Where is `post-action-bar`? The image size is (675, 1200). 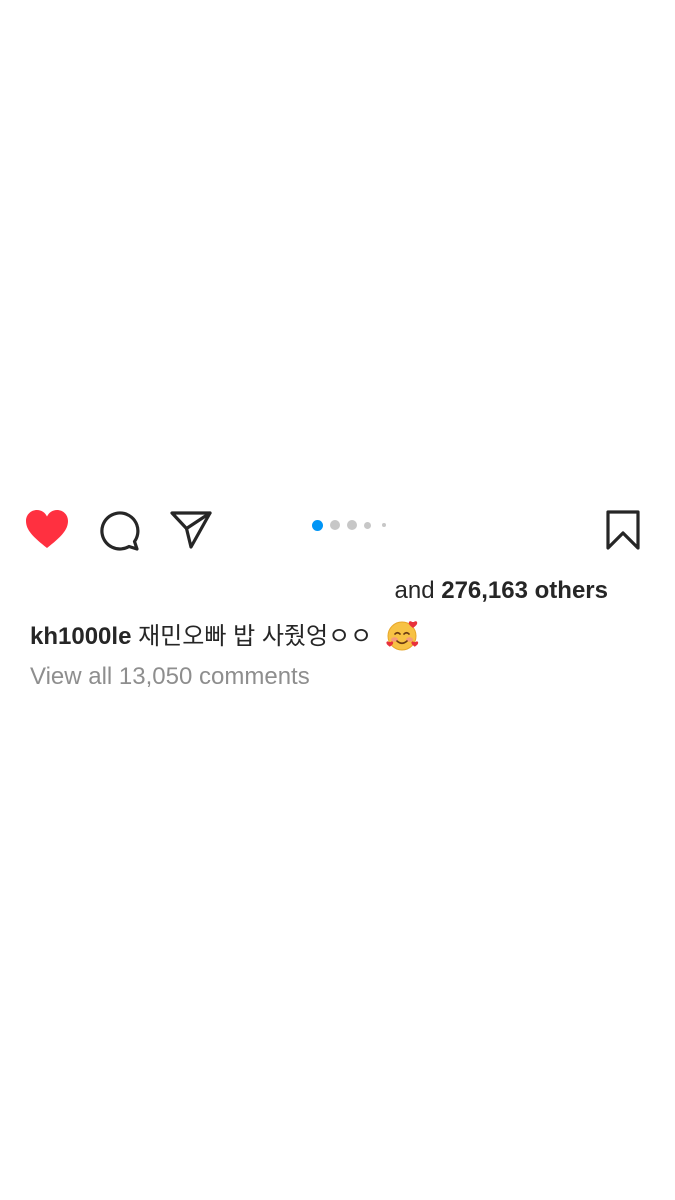 post-action-bar is located at coordinates (337, 529).